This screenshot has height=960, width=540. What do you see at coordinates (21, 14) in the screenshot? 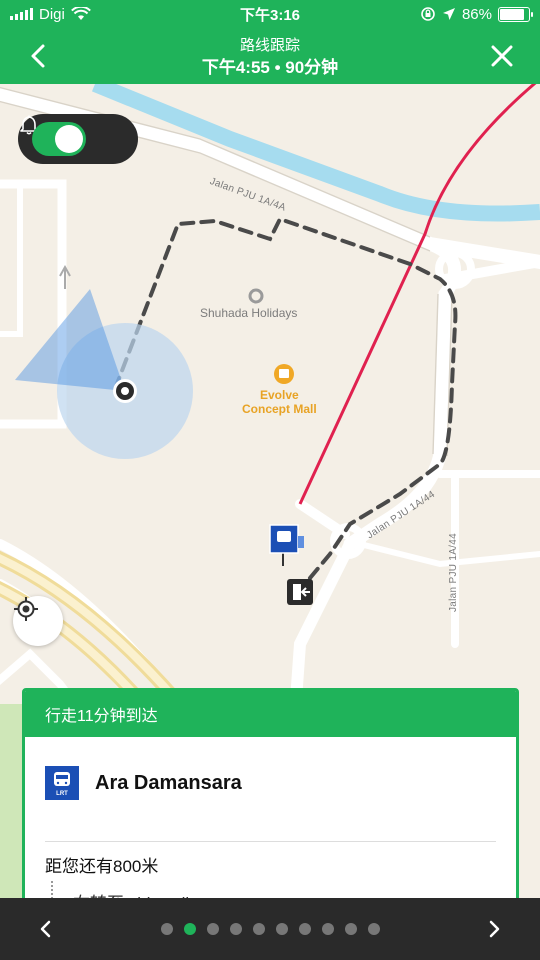
I see `signal-icon` at bounding box center [21, 14].